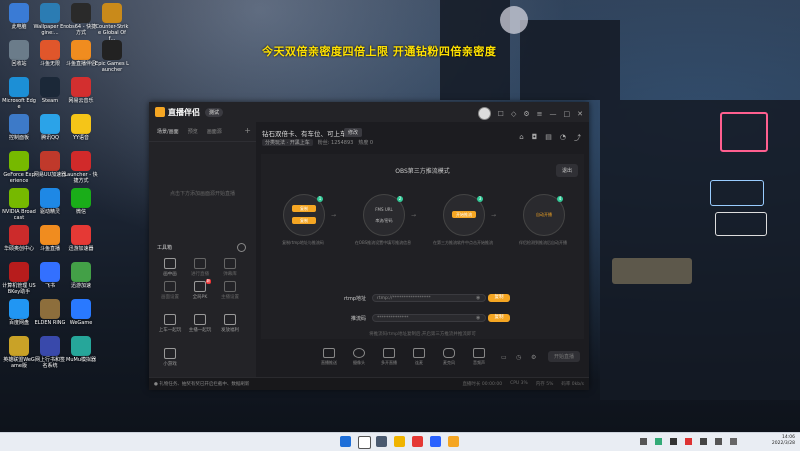  Describe the element at coordinates (501, 114) in the screenshot. I see `message-icon: ☐` at that location.